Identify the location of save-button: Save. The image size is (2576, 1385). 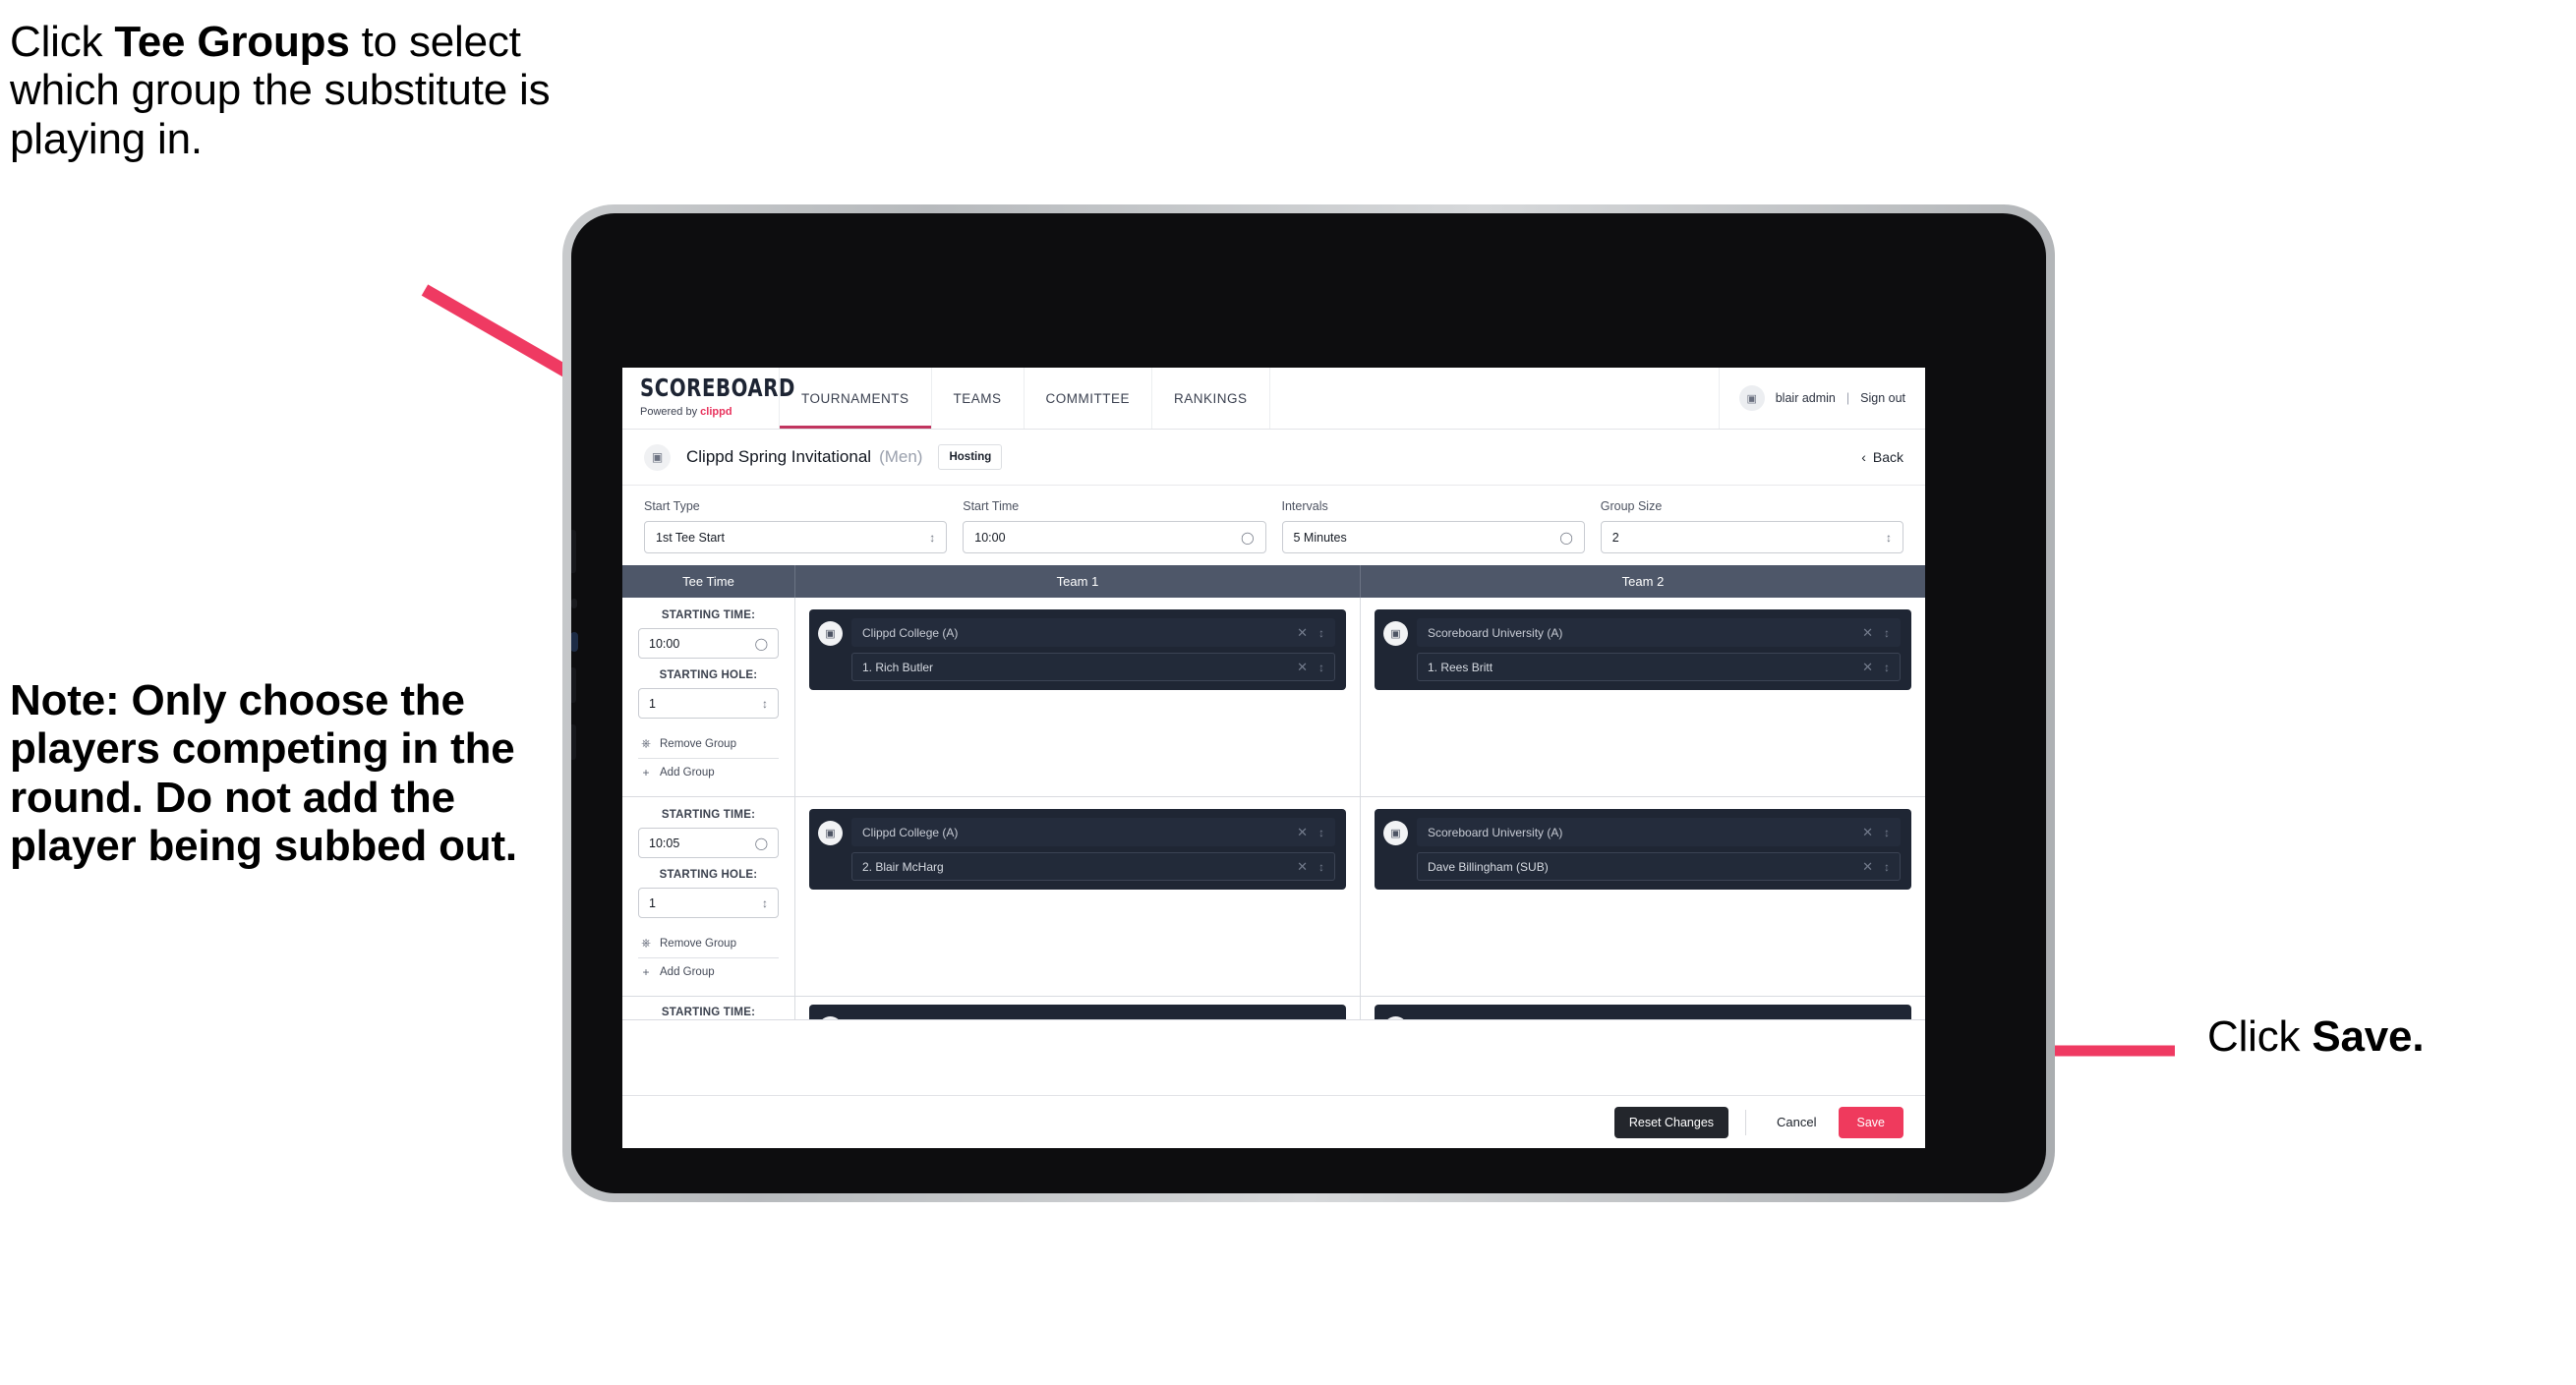
(1870, 1122).